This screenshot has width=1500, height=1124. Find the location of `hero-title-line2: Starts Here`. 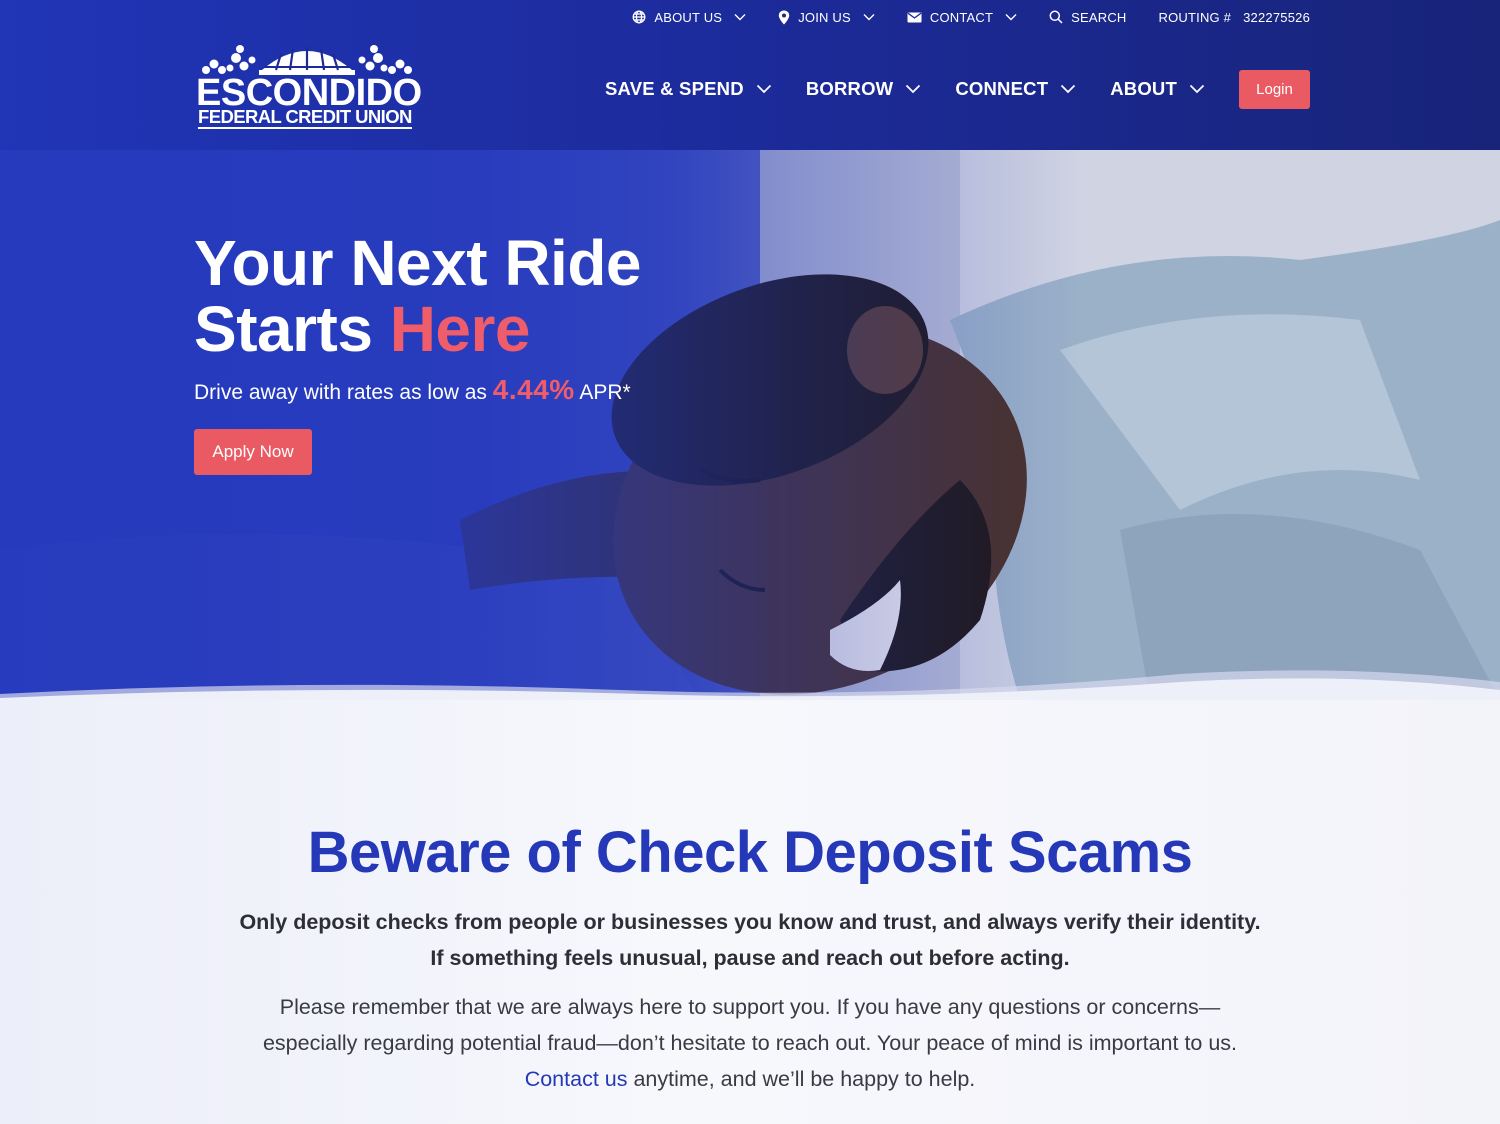

hero-title-line2: Starts Here is located at coordinates (474, 329).